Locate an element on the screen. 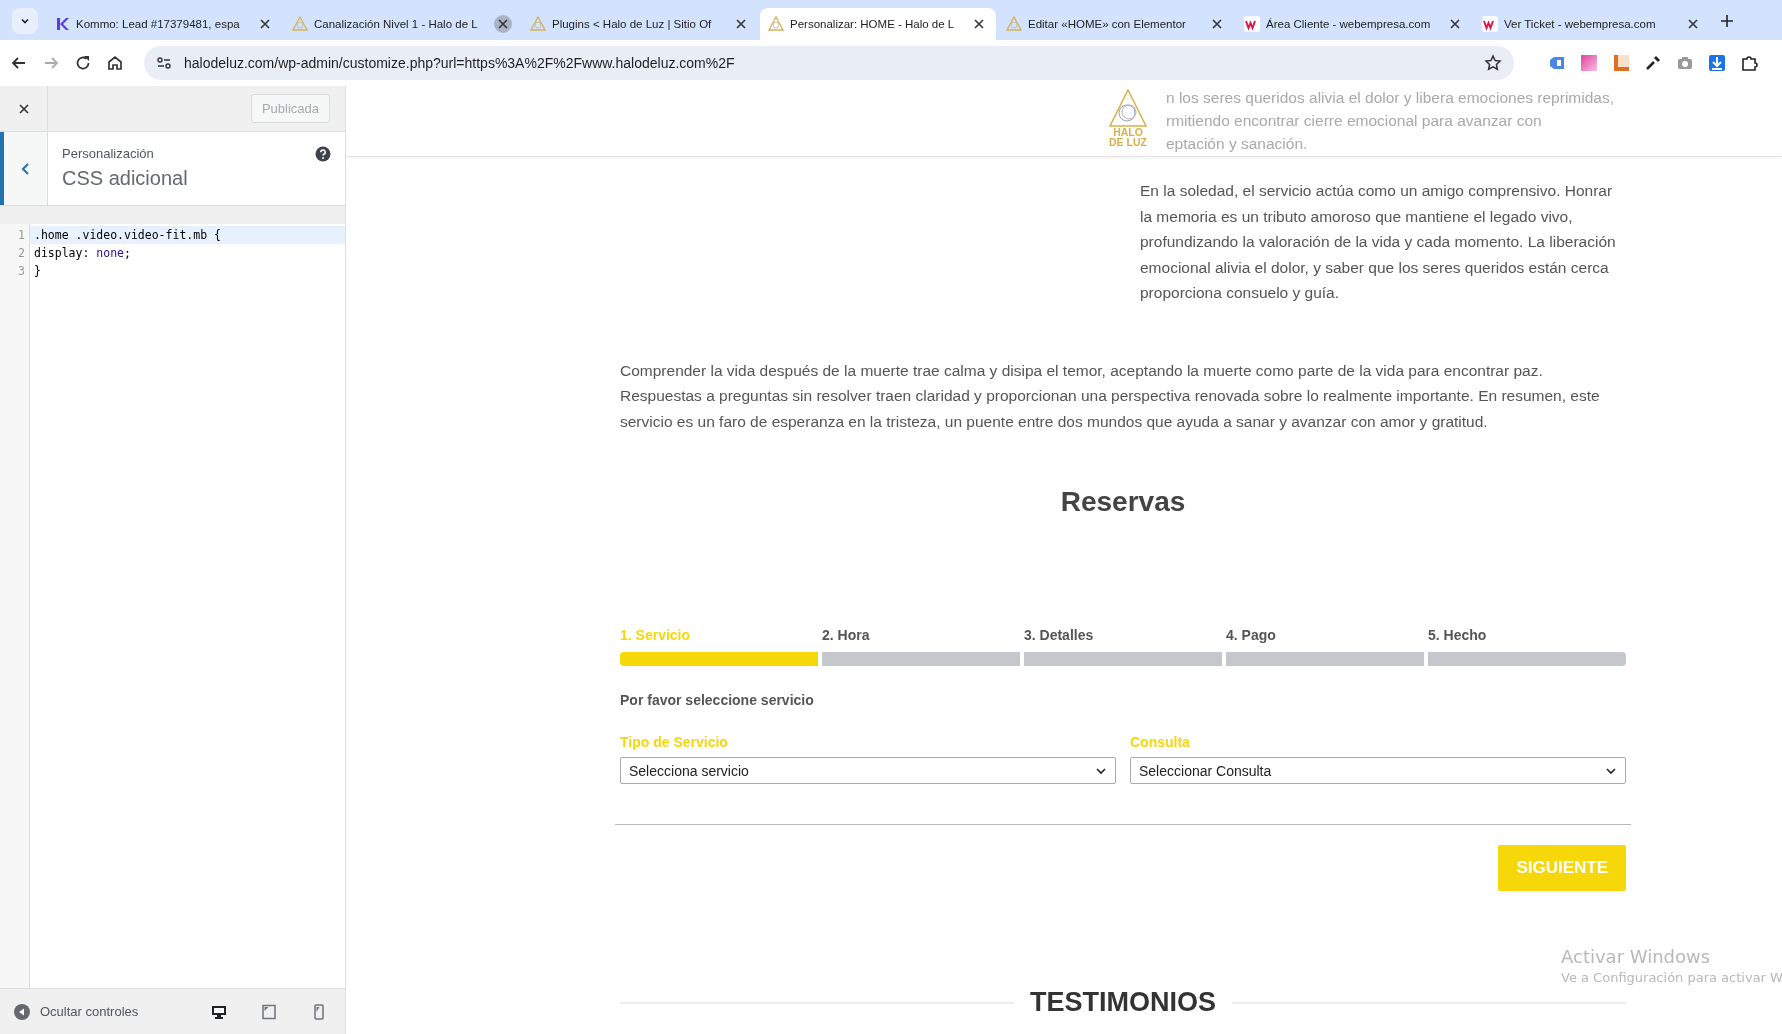 The height and width of the screenshot is (1034, 1782). logo-text: HALO DE LUZ is located at coordinates (1128, 137).